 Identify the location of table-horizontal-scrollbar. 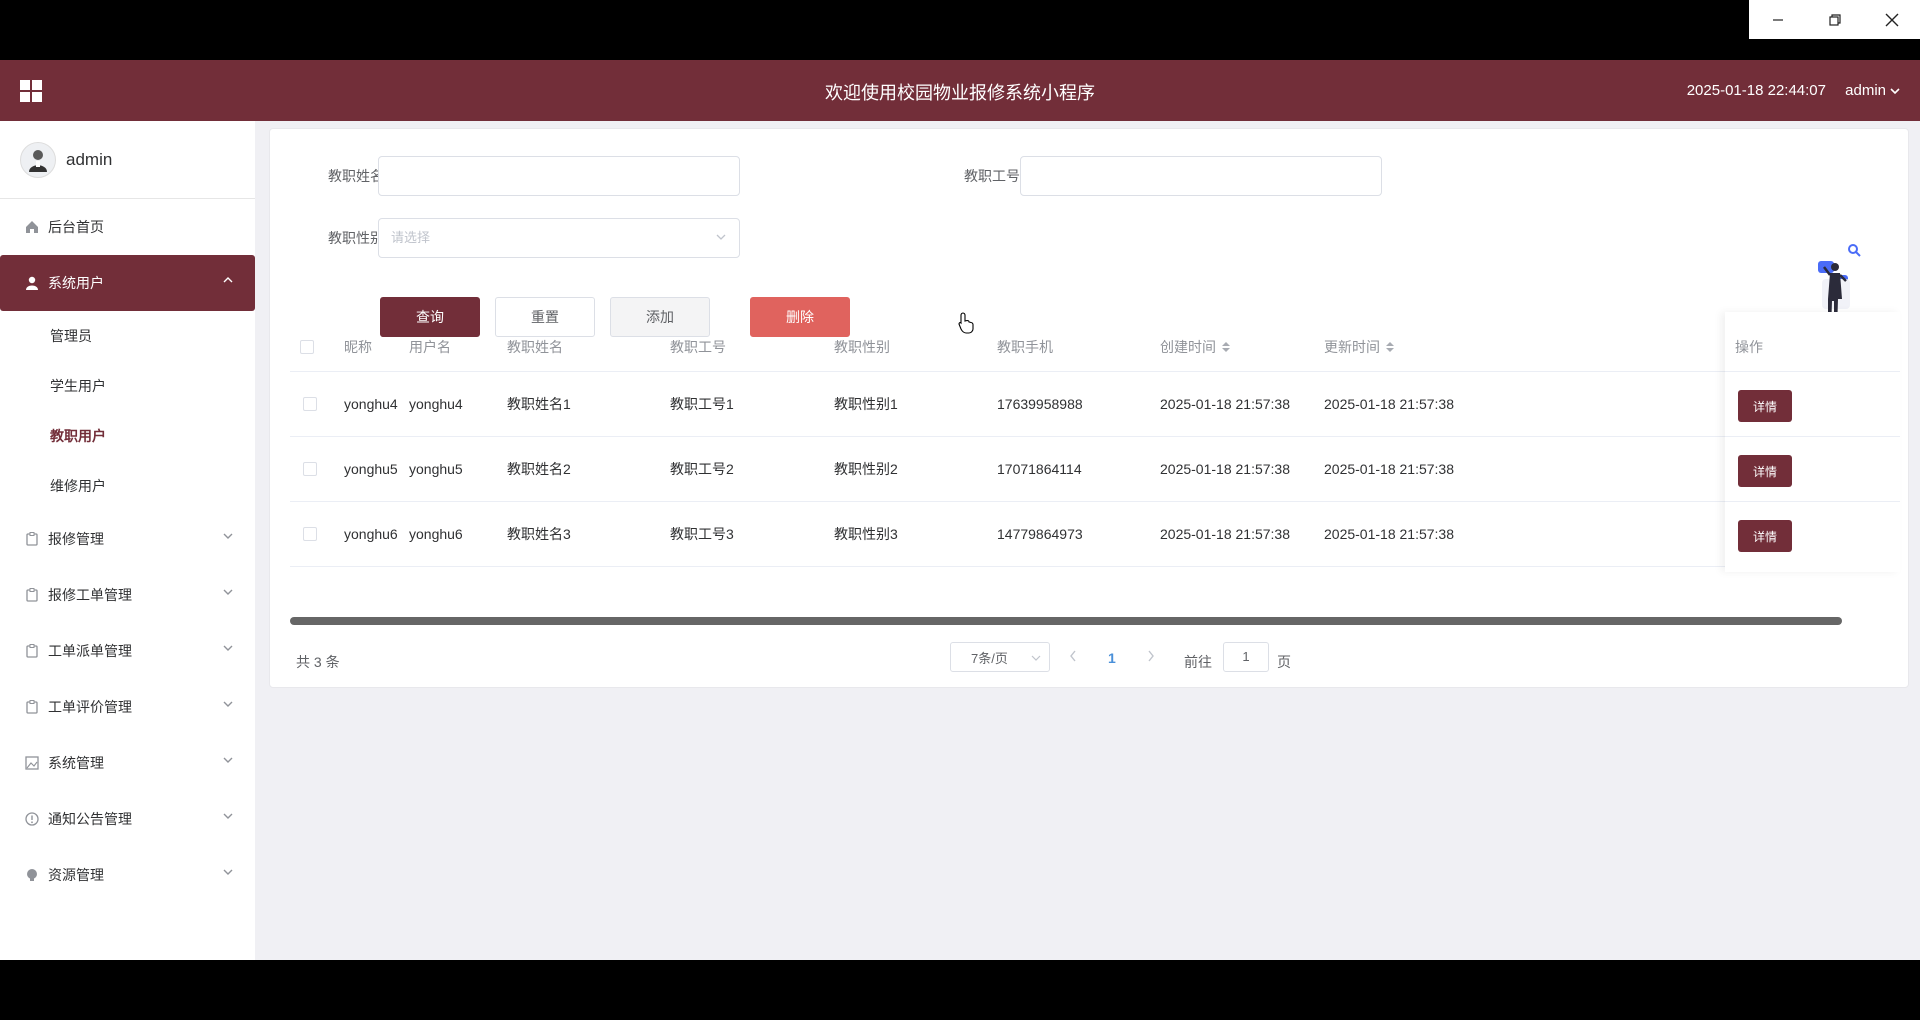
(1066, 621).